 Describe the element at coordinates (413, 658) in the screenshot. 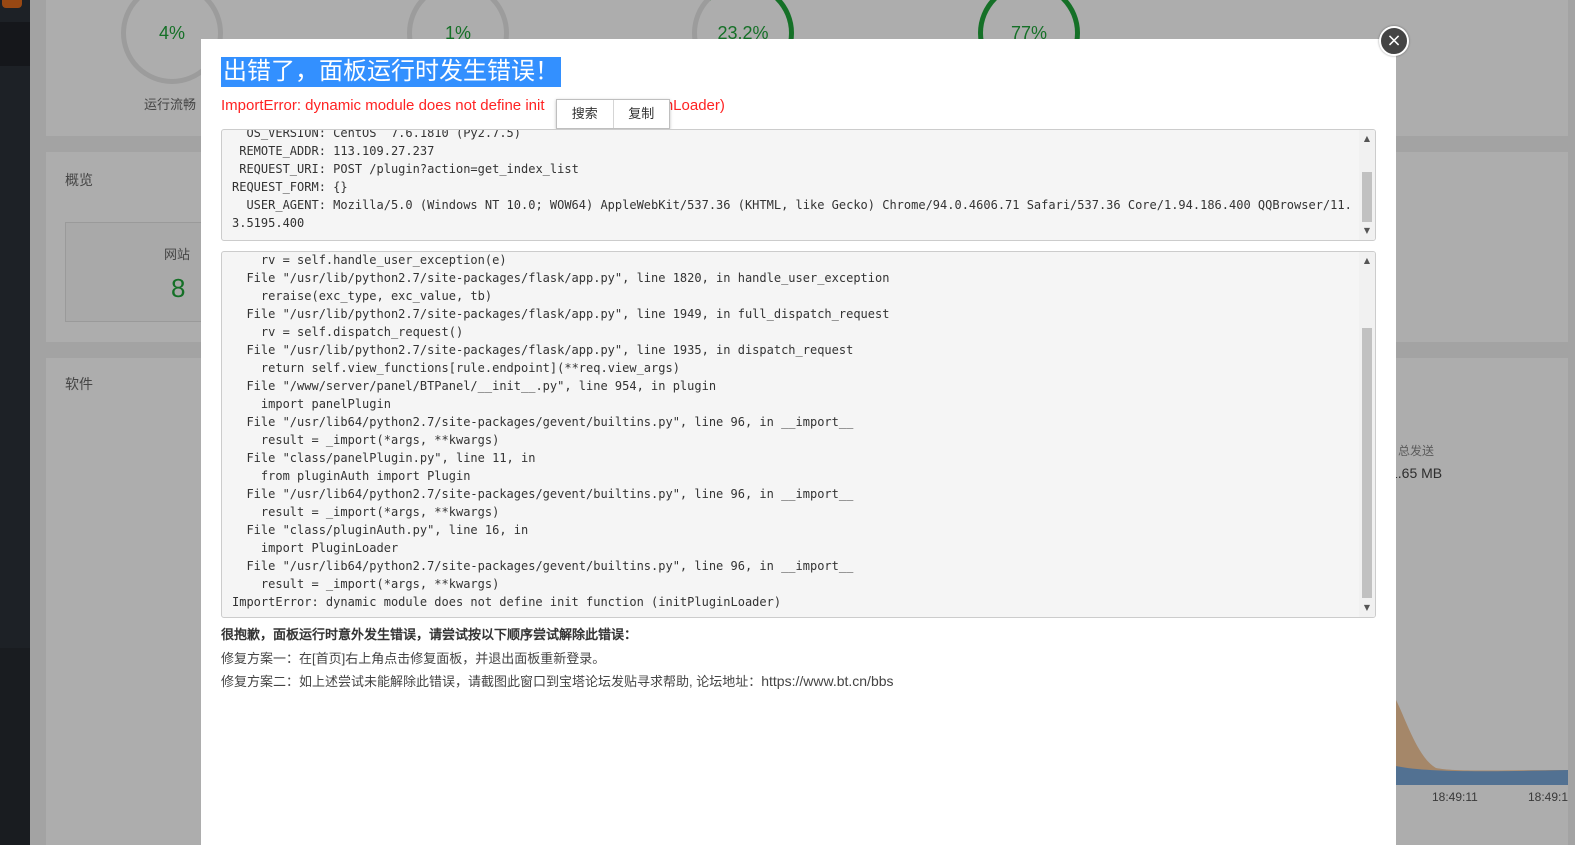

I see `help-step-1: 修复方案一：在[首页]右上角点击修复面板，并退出面板重新登录。` at that location.